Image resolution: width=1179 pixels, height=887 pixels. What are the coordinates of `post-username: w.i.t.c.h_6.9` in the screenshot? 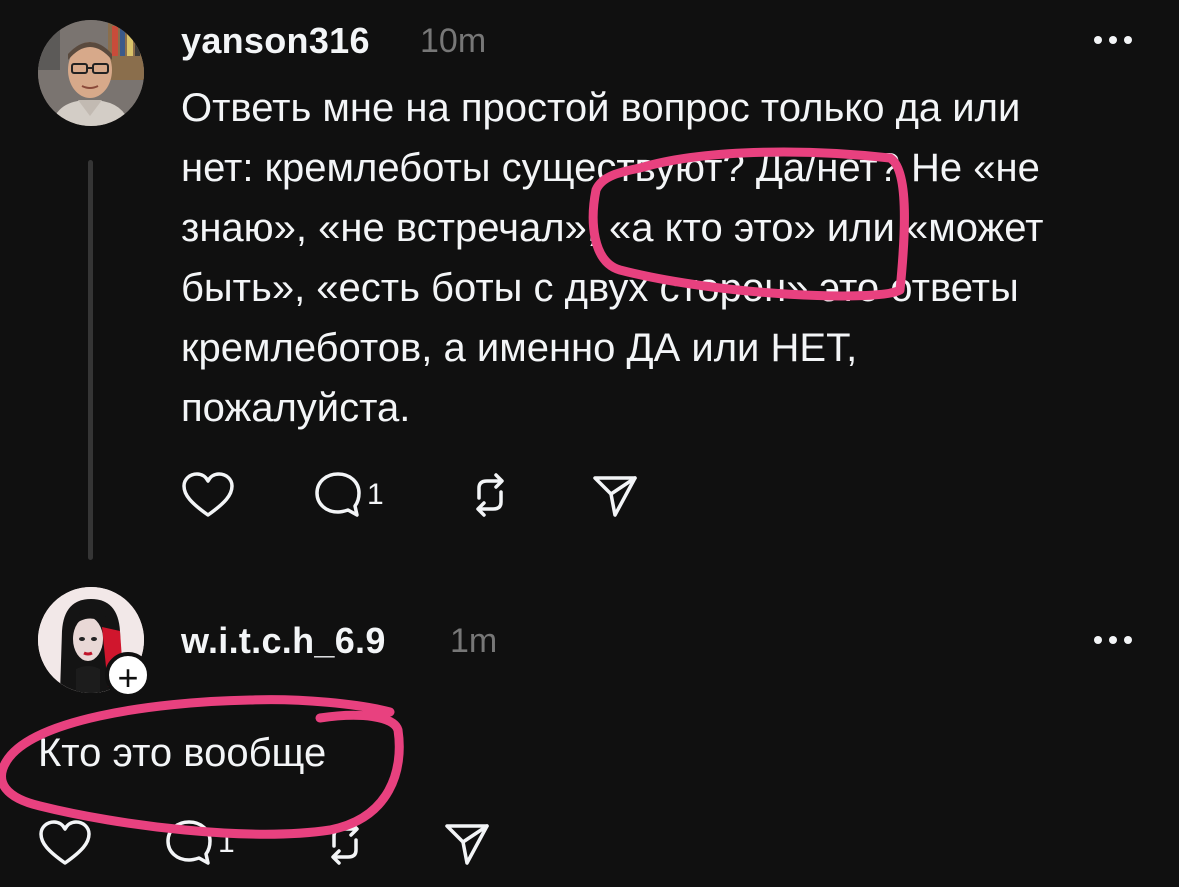 It's located at (283, 641).